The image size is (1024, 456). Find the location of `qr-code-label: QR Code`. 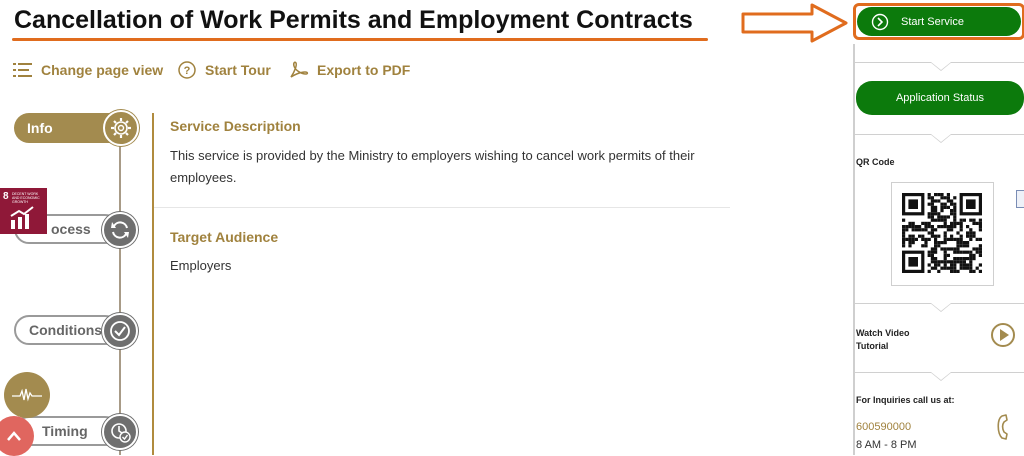

qr-code-label: QR Code is located at coordinates (875, 162).